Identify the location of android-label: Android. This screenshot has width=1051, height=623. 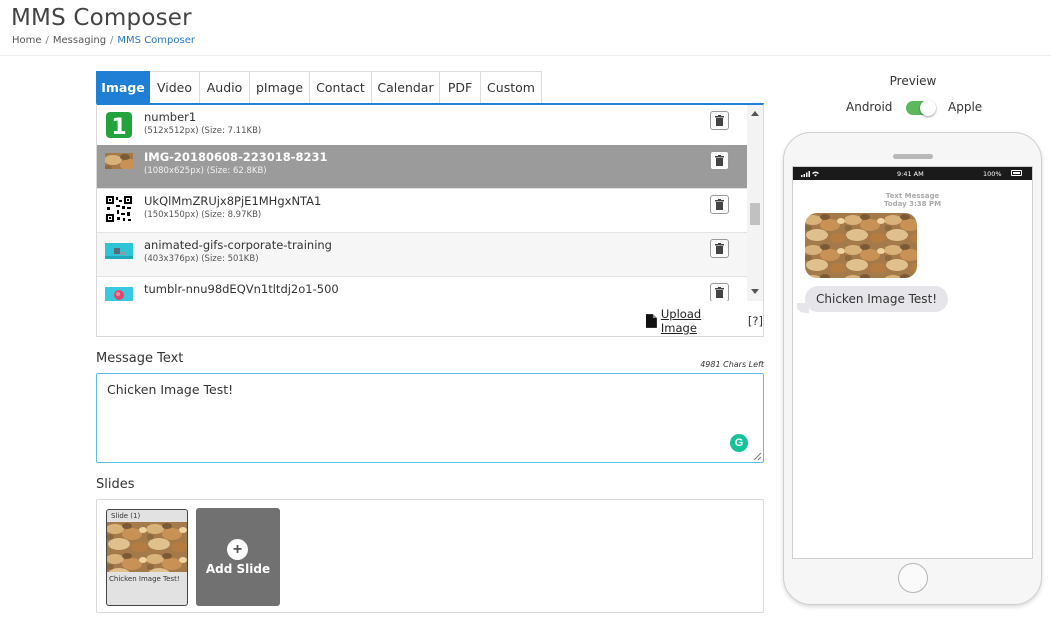
(869, 107).